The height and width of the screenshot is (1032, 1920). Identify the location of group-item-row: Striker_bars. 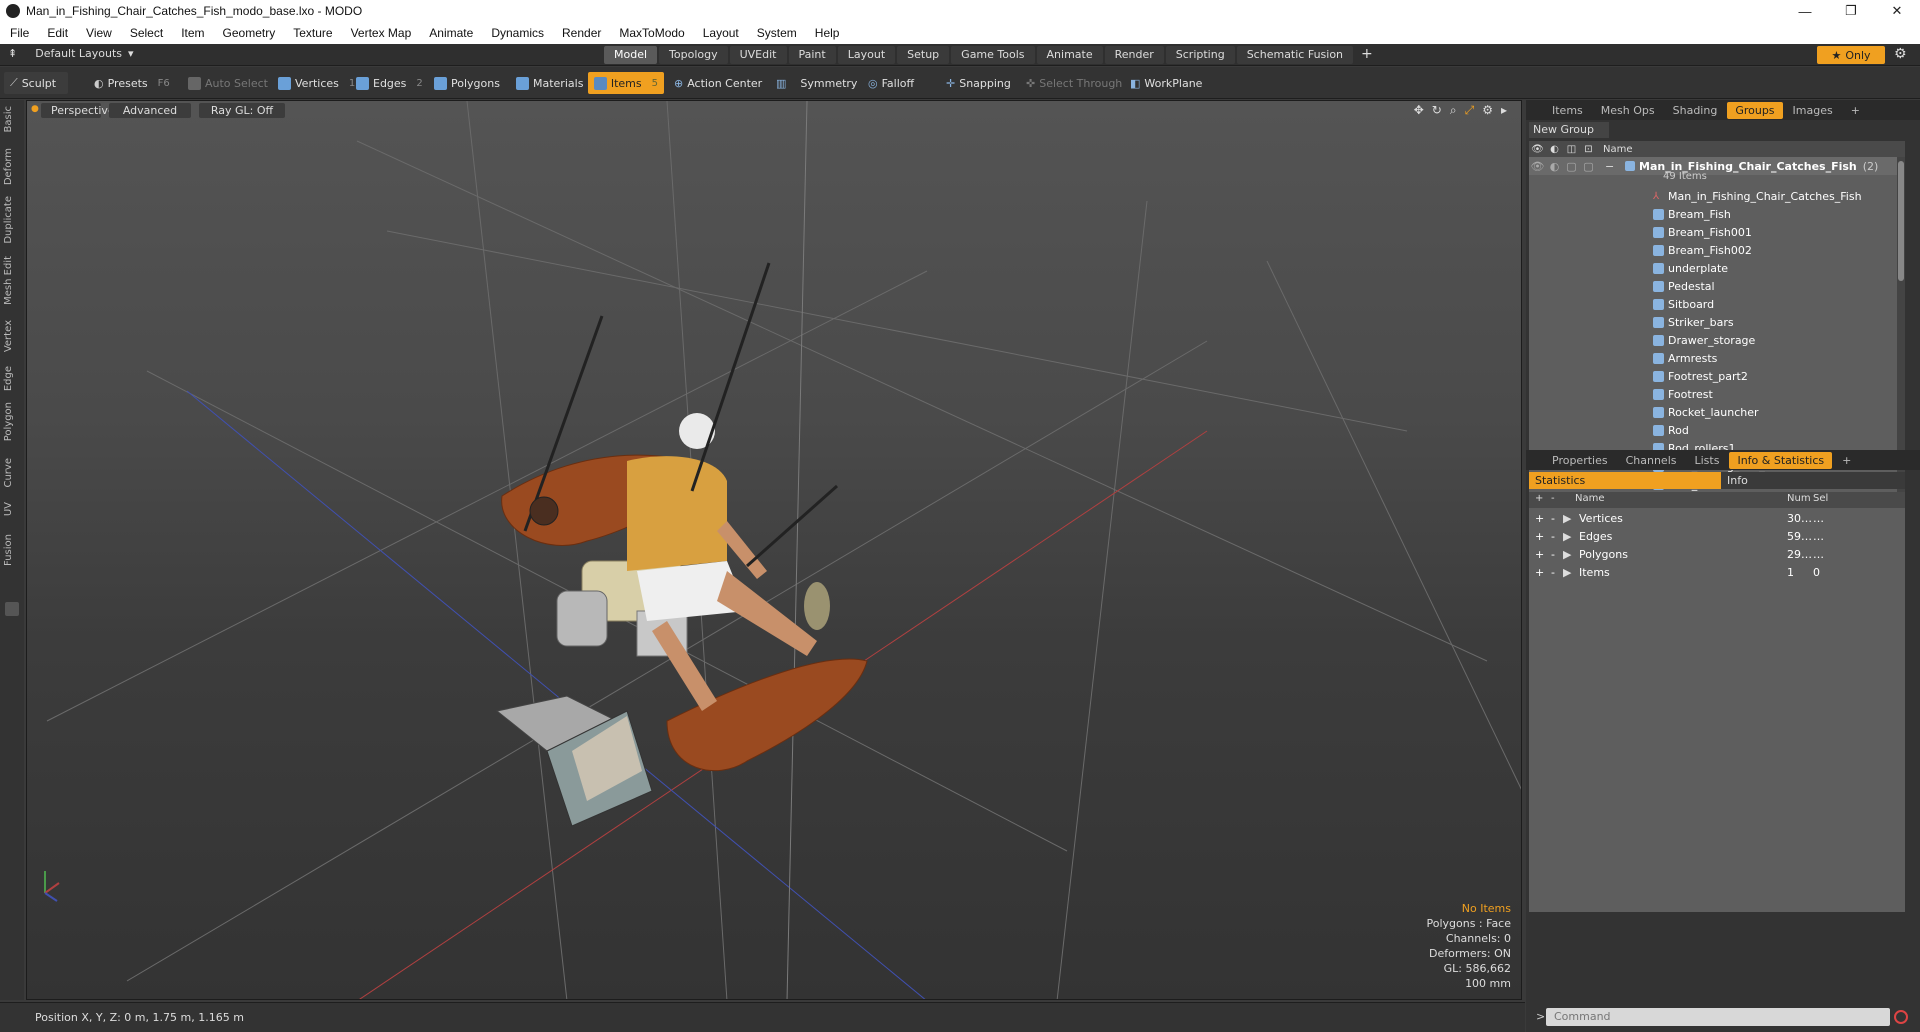
(1717, 322).